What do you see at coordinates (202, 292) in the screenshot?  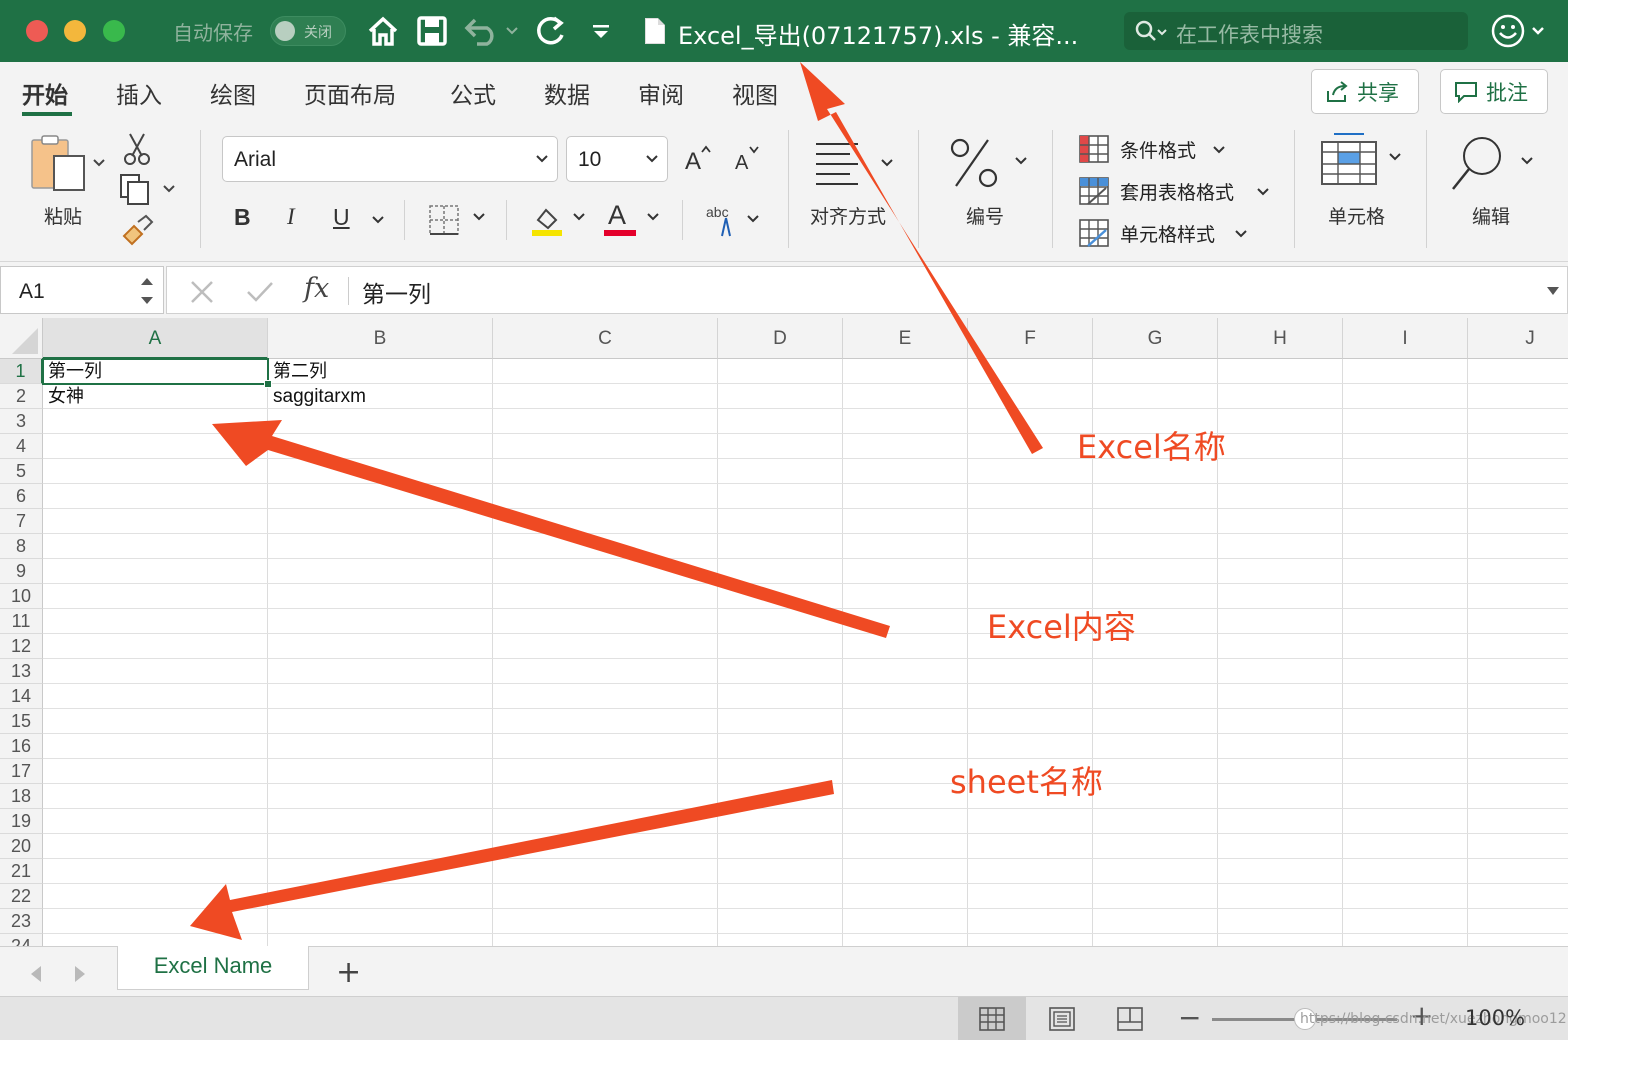 I see `cancel-icon` at bounding box center [202, 292].